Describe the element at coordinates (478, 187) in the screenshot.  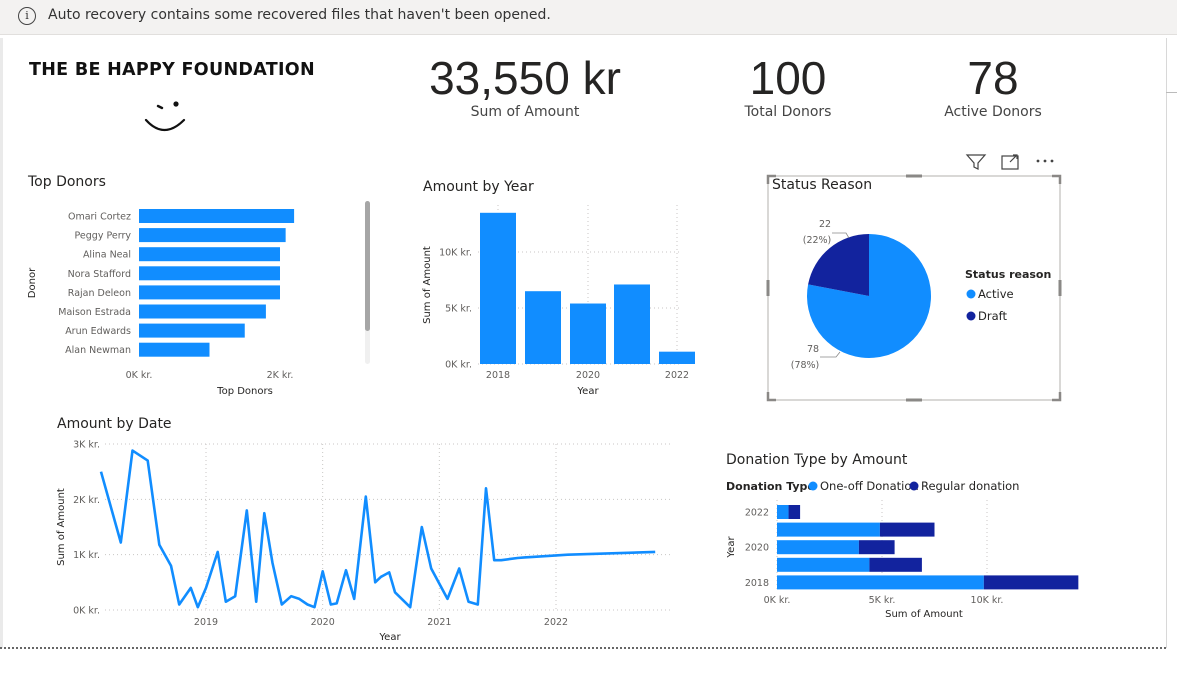
I see `amount-by-year-title: Amount by Year` at that location.